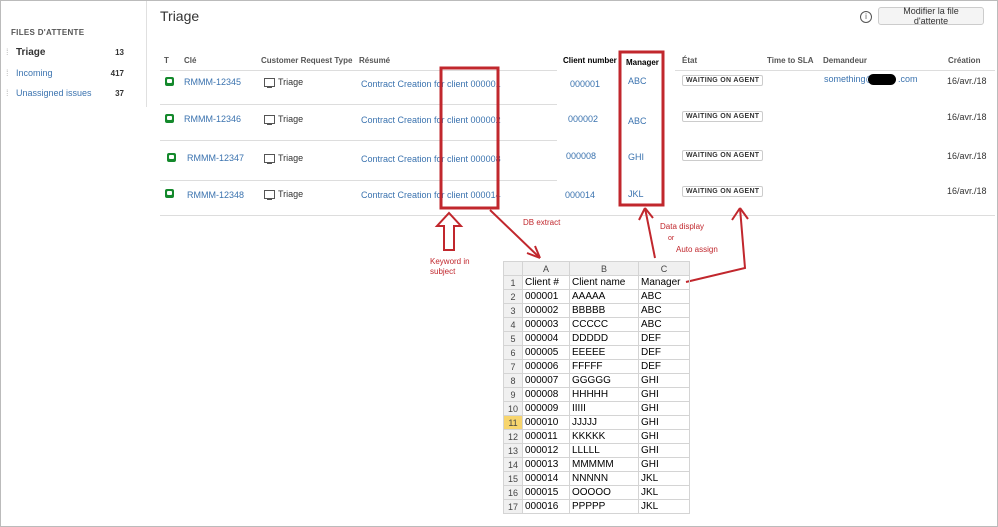 This screenshot has width=998, height=527. Describe the element at coordinates (546, 506) in the screenshot. I see `sheet-cell: 000016` at that location.